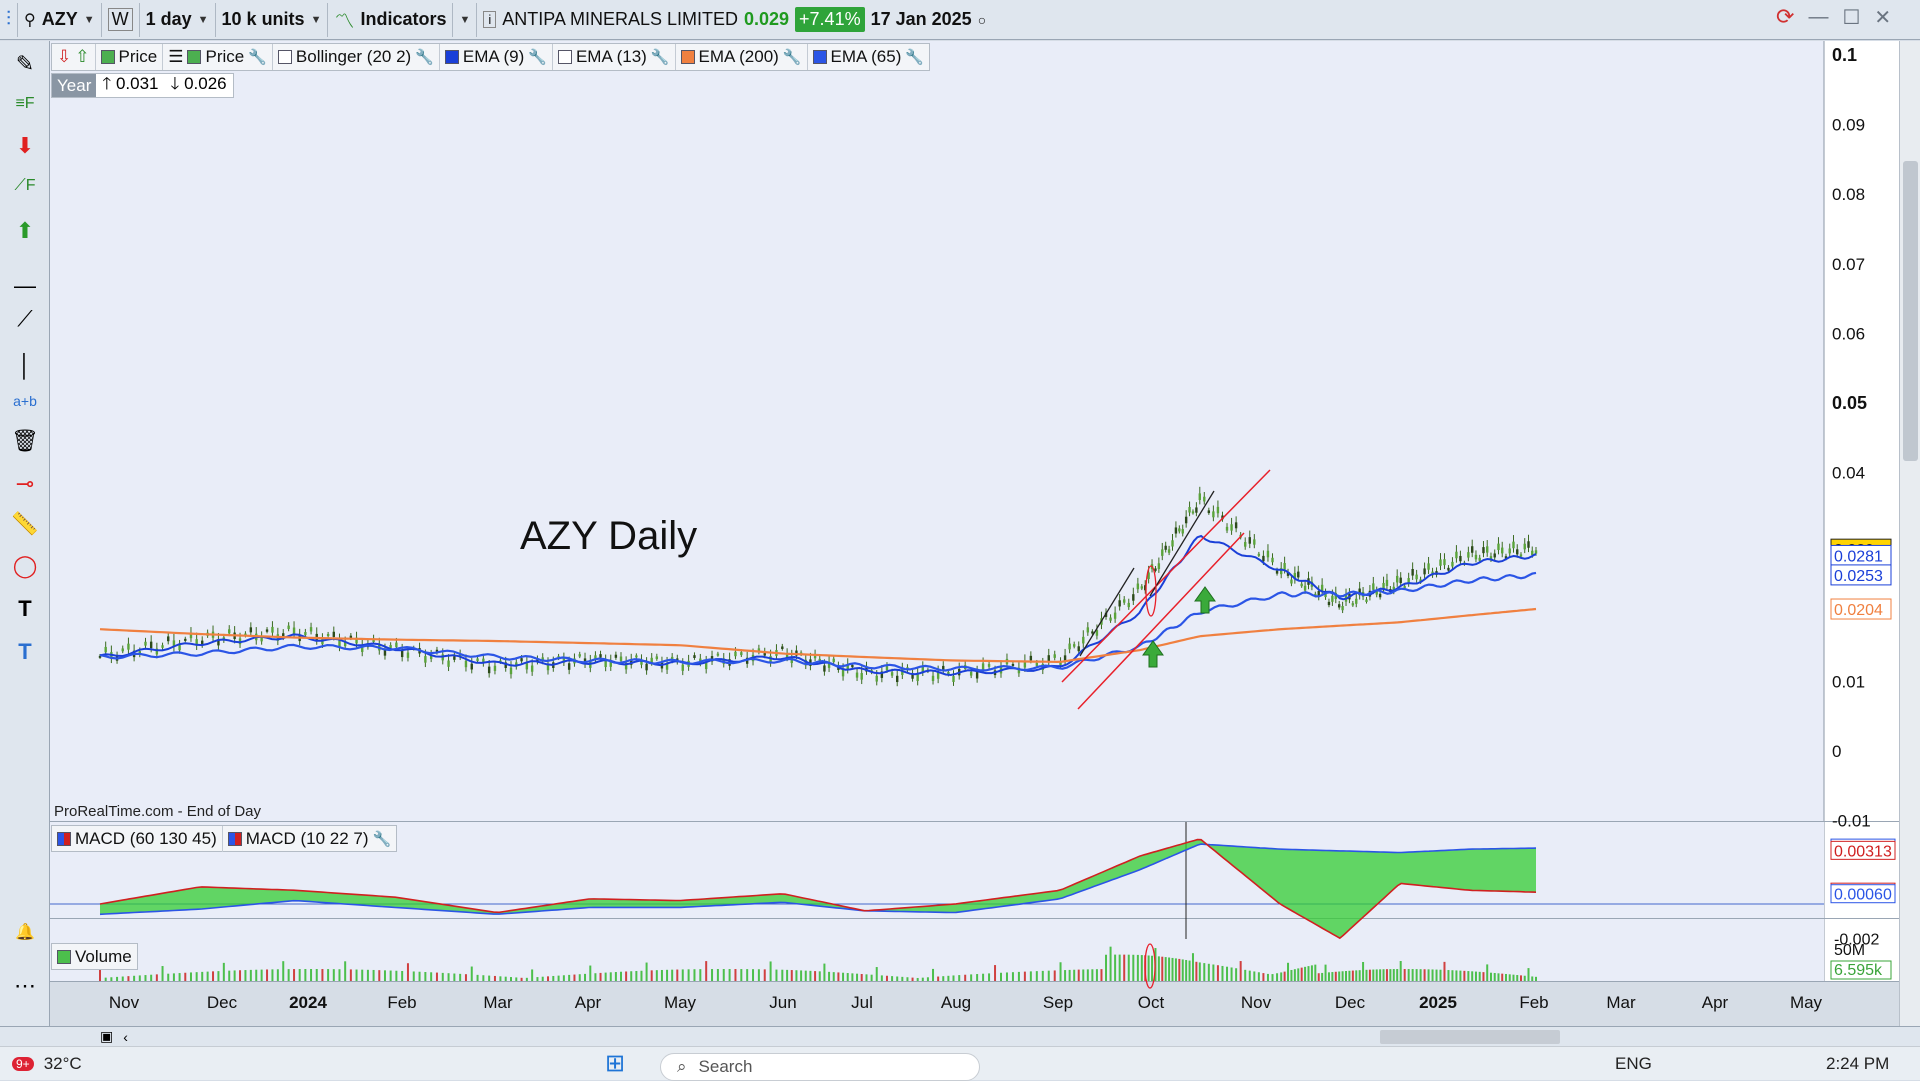  I want to click on ray-icon: ⊸, so click(25, 484).